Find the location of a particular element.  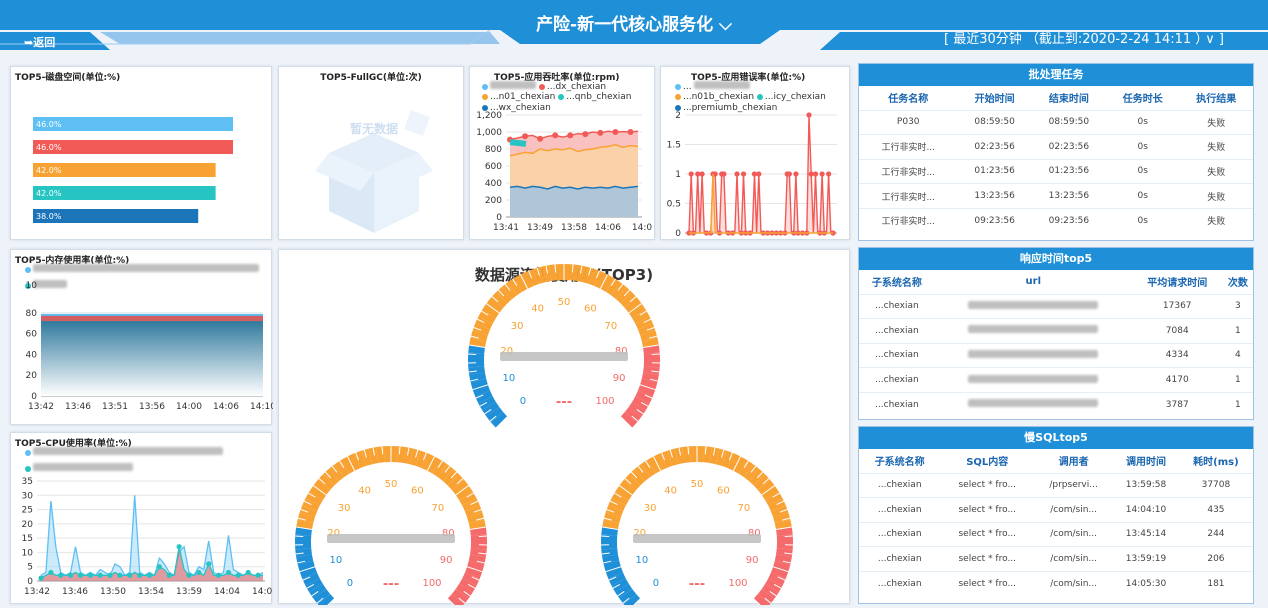

column-header: url is located at coordinates (1033, 282).